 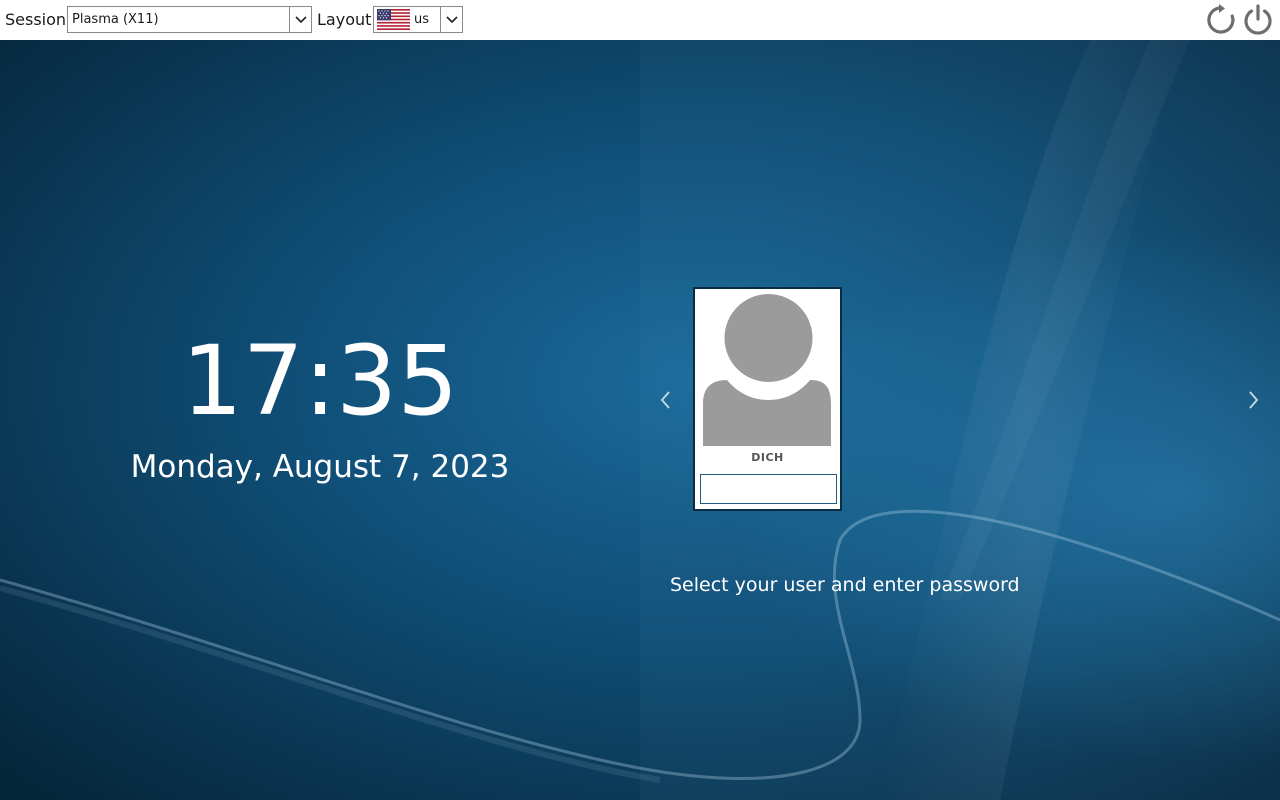 What do you see at coordinates (767, 457) in the screenshot?
I see `user-name: DICH` at bounding box center [767, 457].